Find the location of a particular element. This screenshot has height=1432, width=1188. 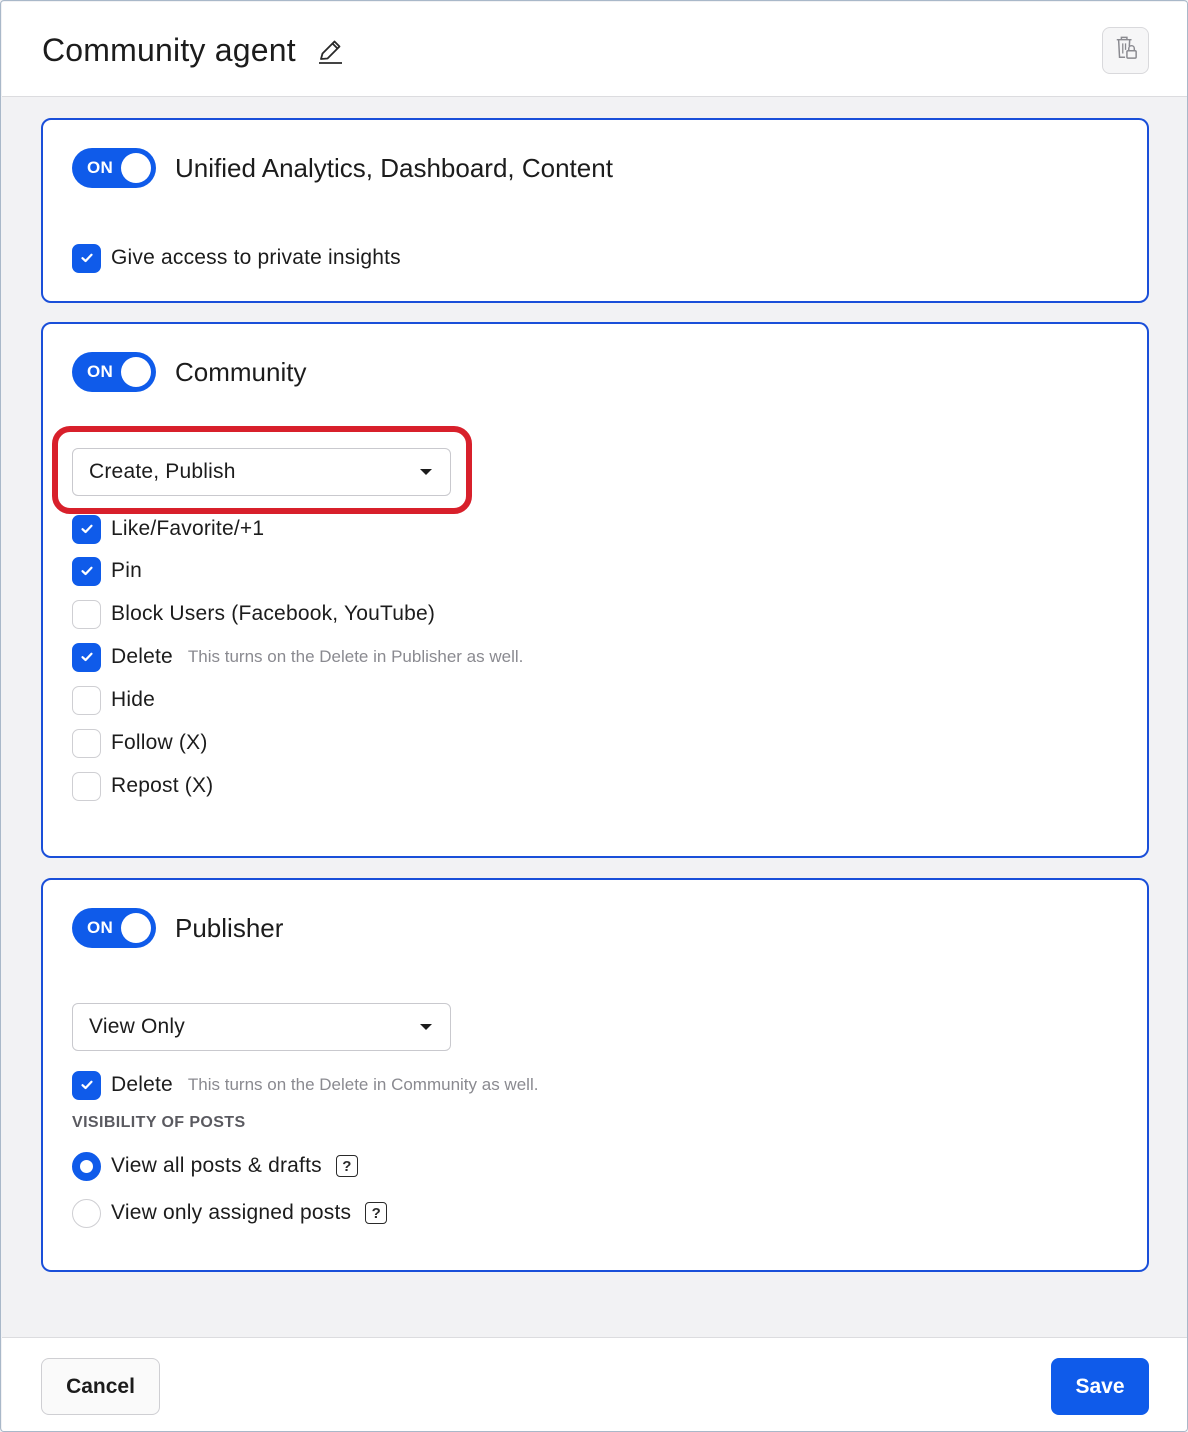

analytics-toggle: ON is located at coordinates (114, 168).